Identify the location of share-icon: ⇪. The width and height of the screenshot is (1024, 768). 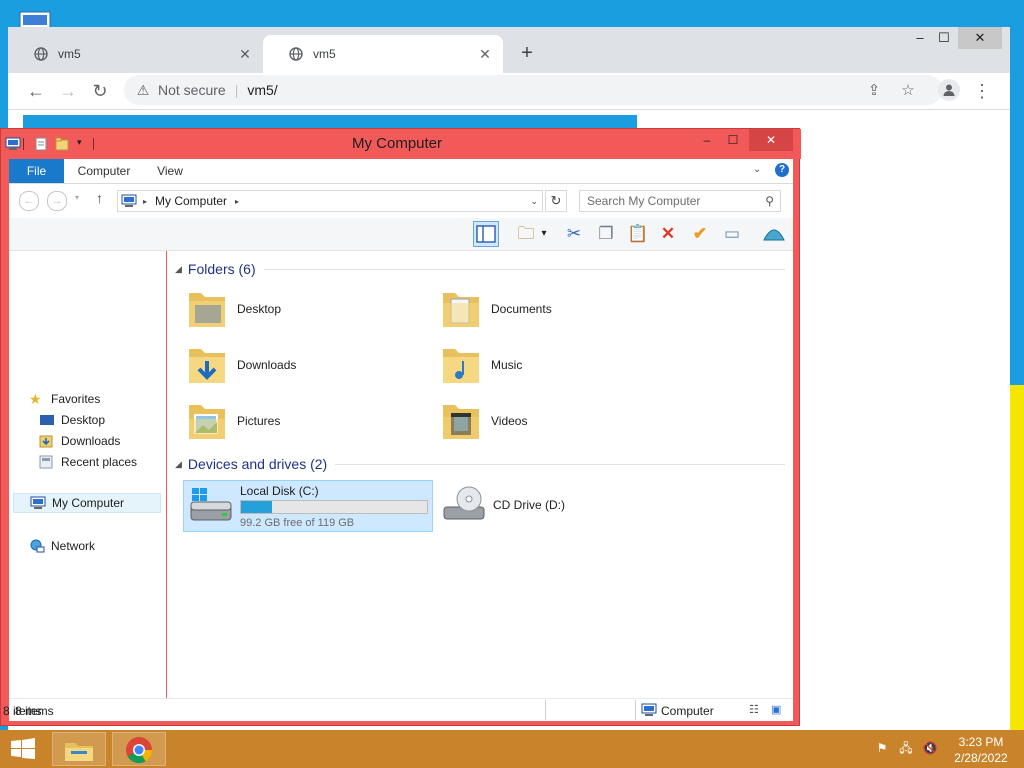
(874, 91).